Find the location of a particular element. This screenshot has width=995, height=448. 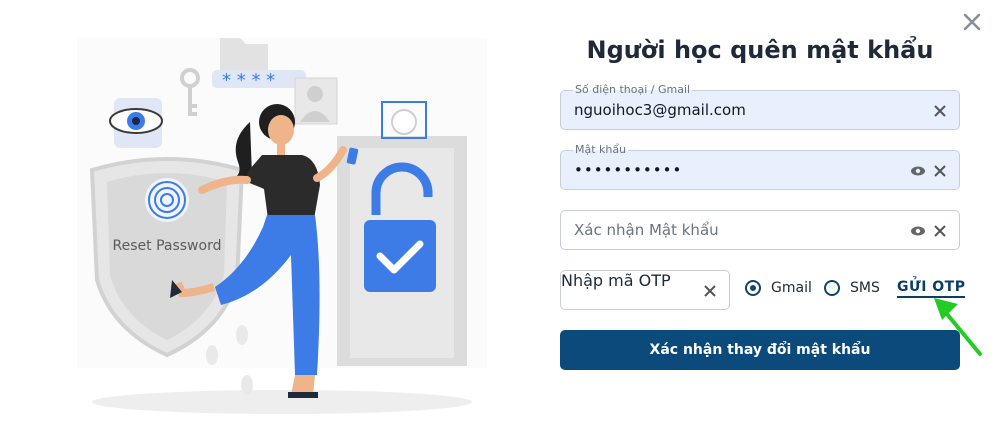

radio-sms-label: SMS is located at coordinates (865, 288).